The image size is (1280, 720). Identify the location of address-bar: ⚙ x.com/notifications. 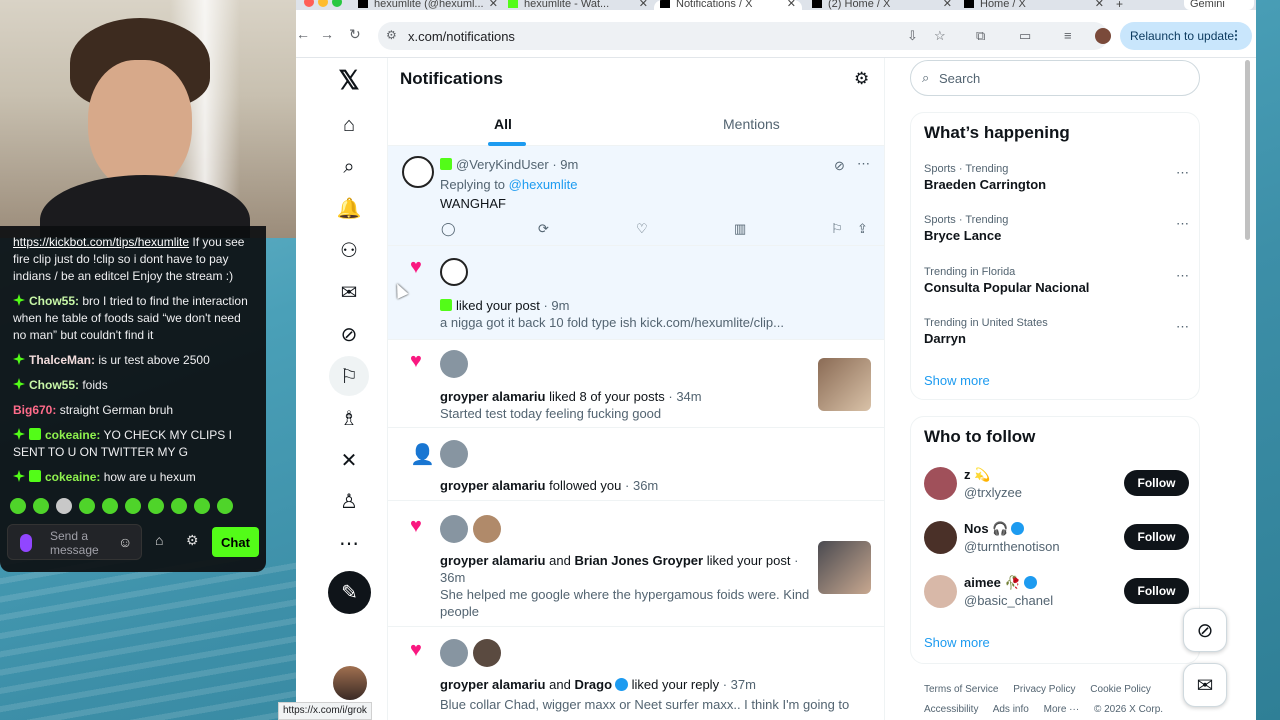
(743, 36).